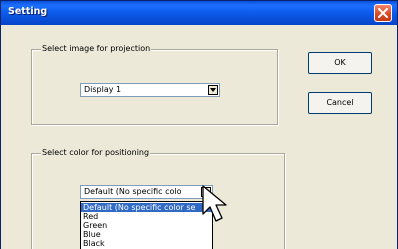 This screenshot has height=249, width=398. What do you see at coordinates (133, 191) in the screenshot?
I see `positioning-select-value: Default (No specific colo` at bounding box center [133, 191].